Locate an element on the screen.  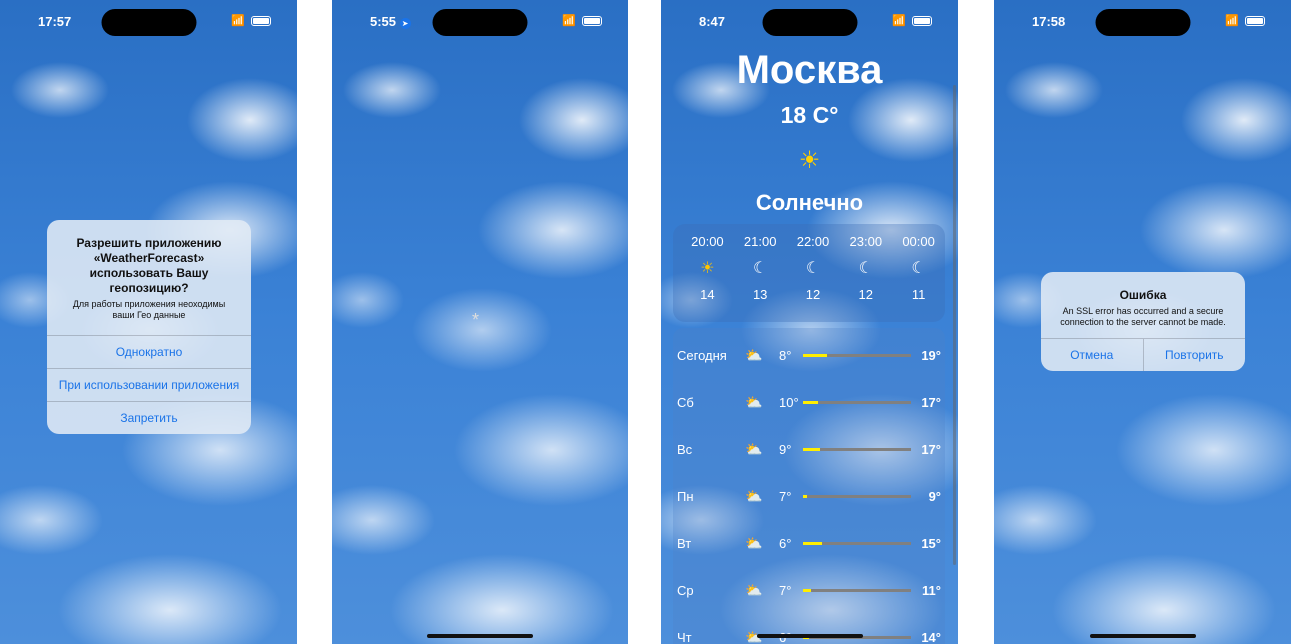
hour-temp: 14 is located at coordinates (707, 294).